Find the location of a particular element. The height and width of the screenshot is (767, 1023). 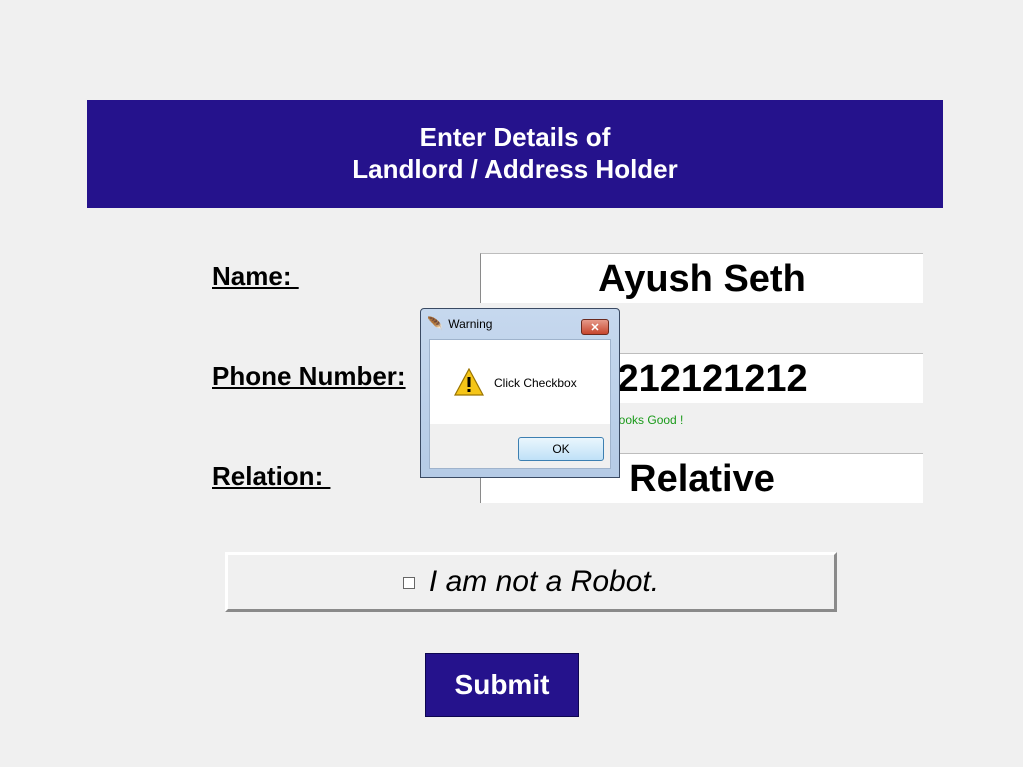

name-label: Name: is located at coordinates (255, 276).